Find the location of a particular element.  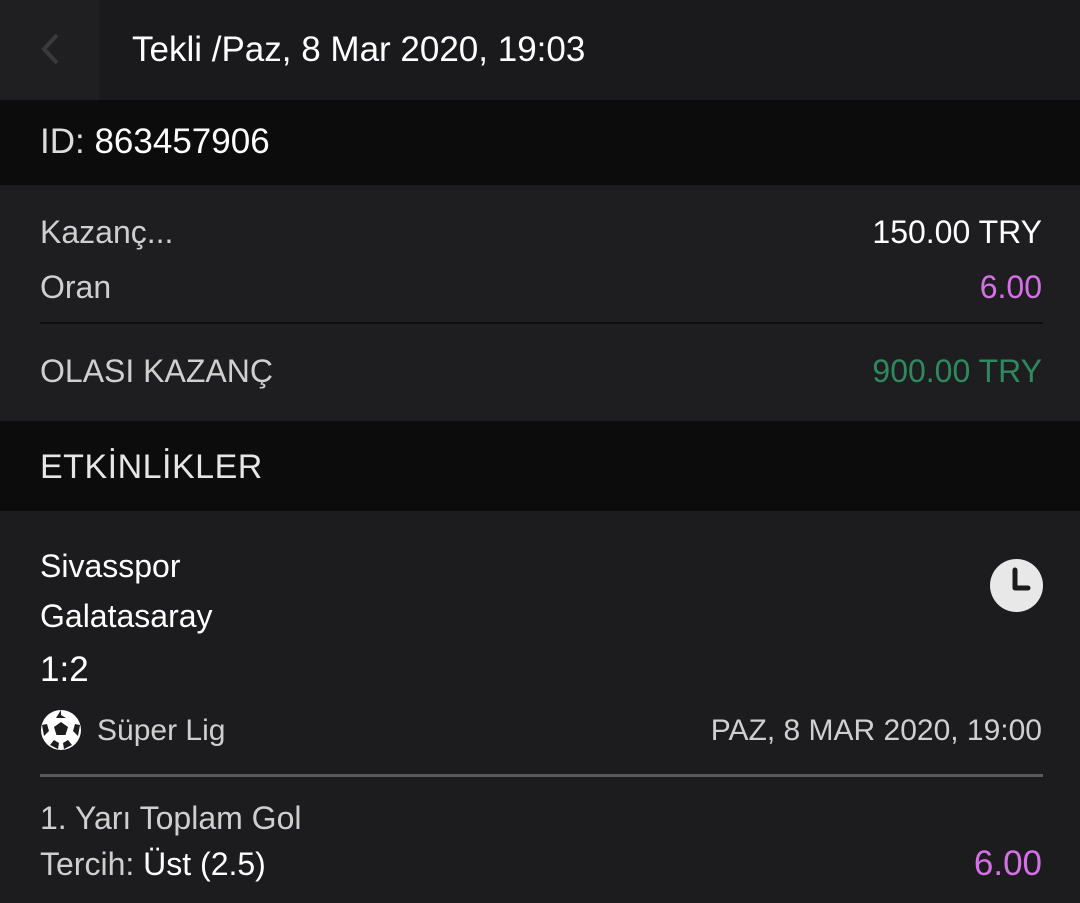

match-date: PAZ, 8 MAR 2020, 19:00 is located at coordinates (876, 730).